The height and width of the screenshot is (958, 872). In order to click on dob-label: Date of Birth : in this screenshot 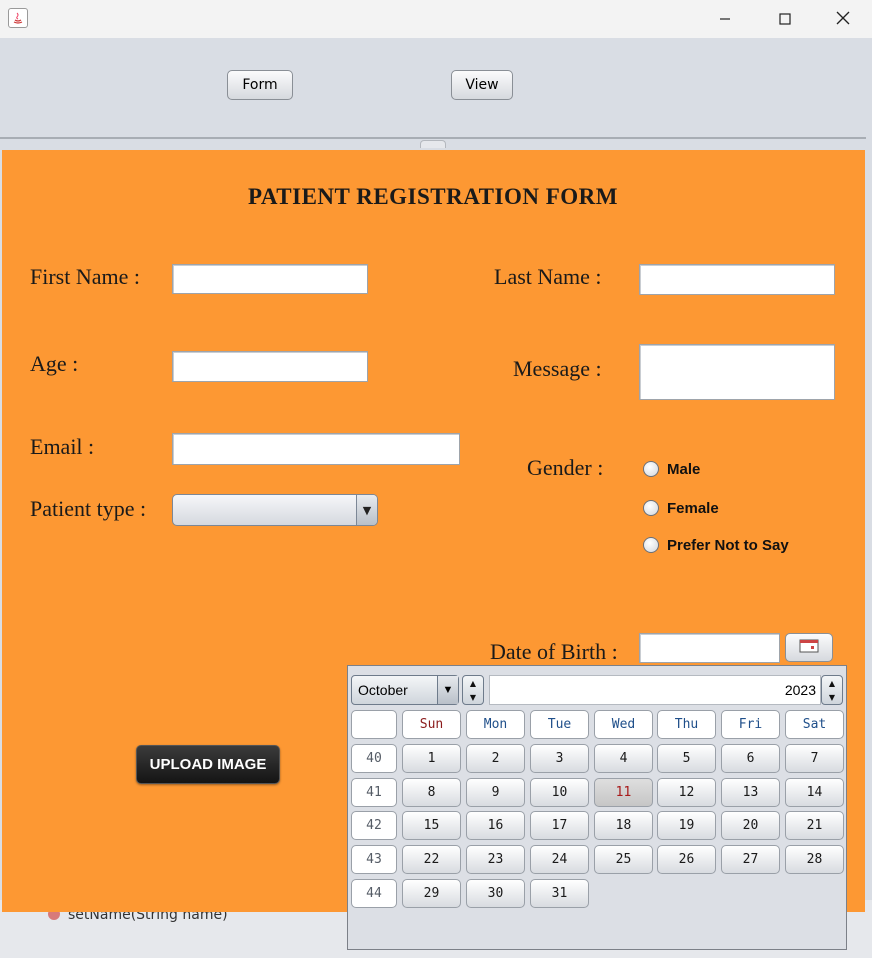, I will do `click(554, 651)`.